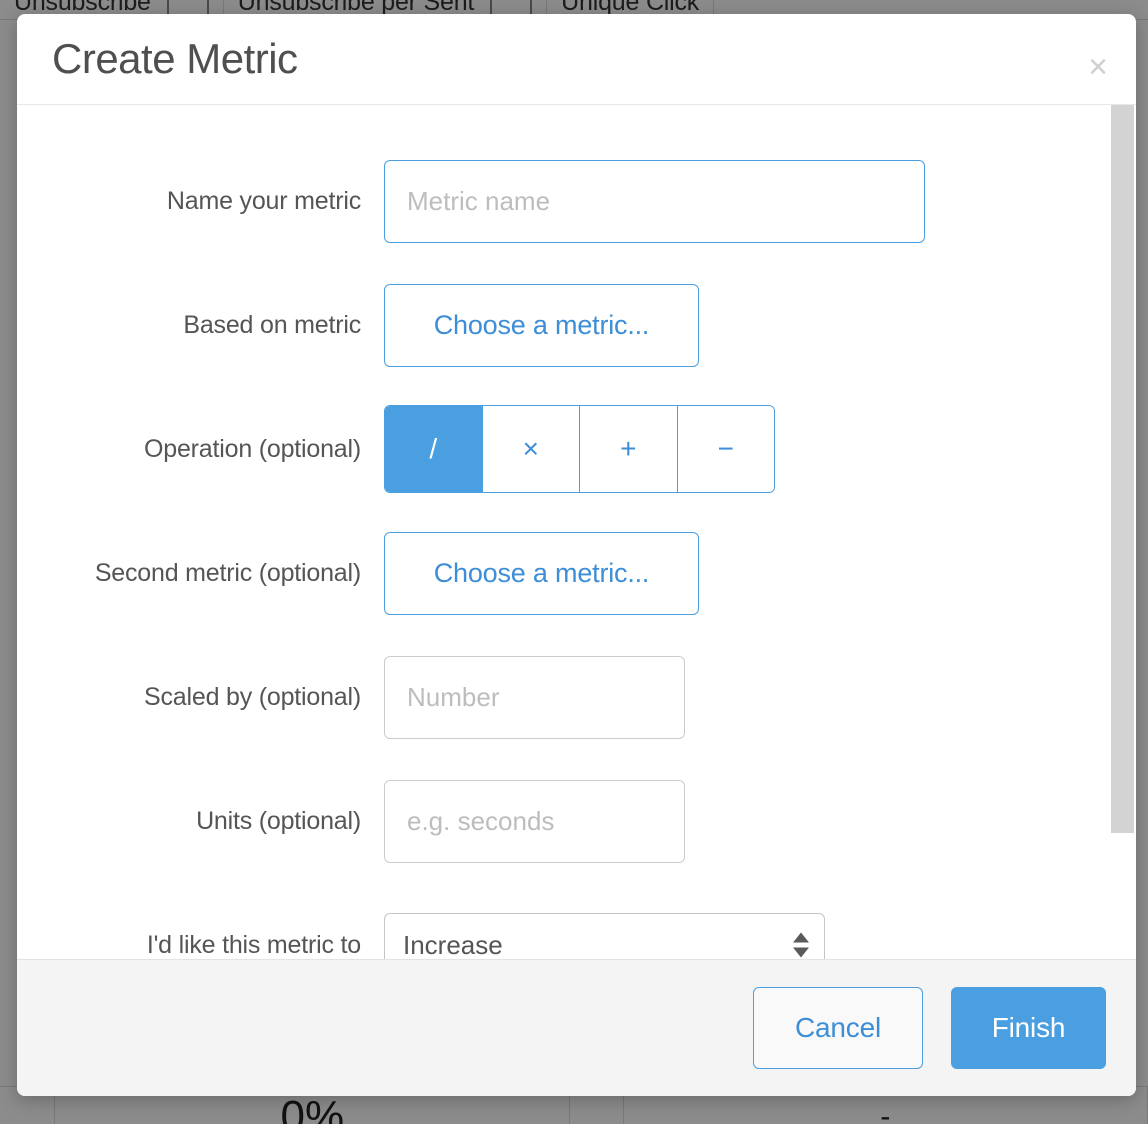 This screenshot has height=1124, width=1148. I want to click on form-row-units: Units (optional), so click(576, 821).